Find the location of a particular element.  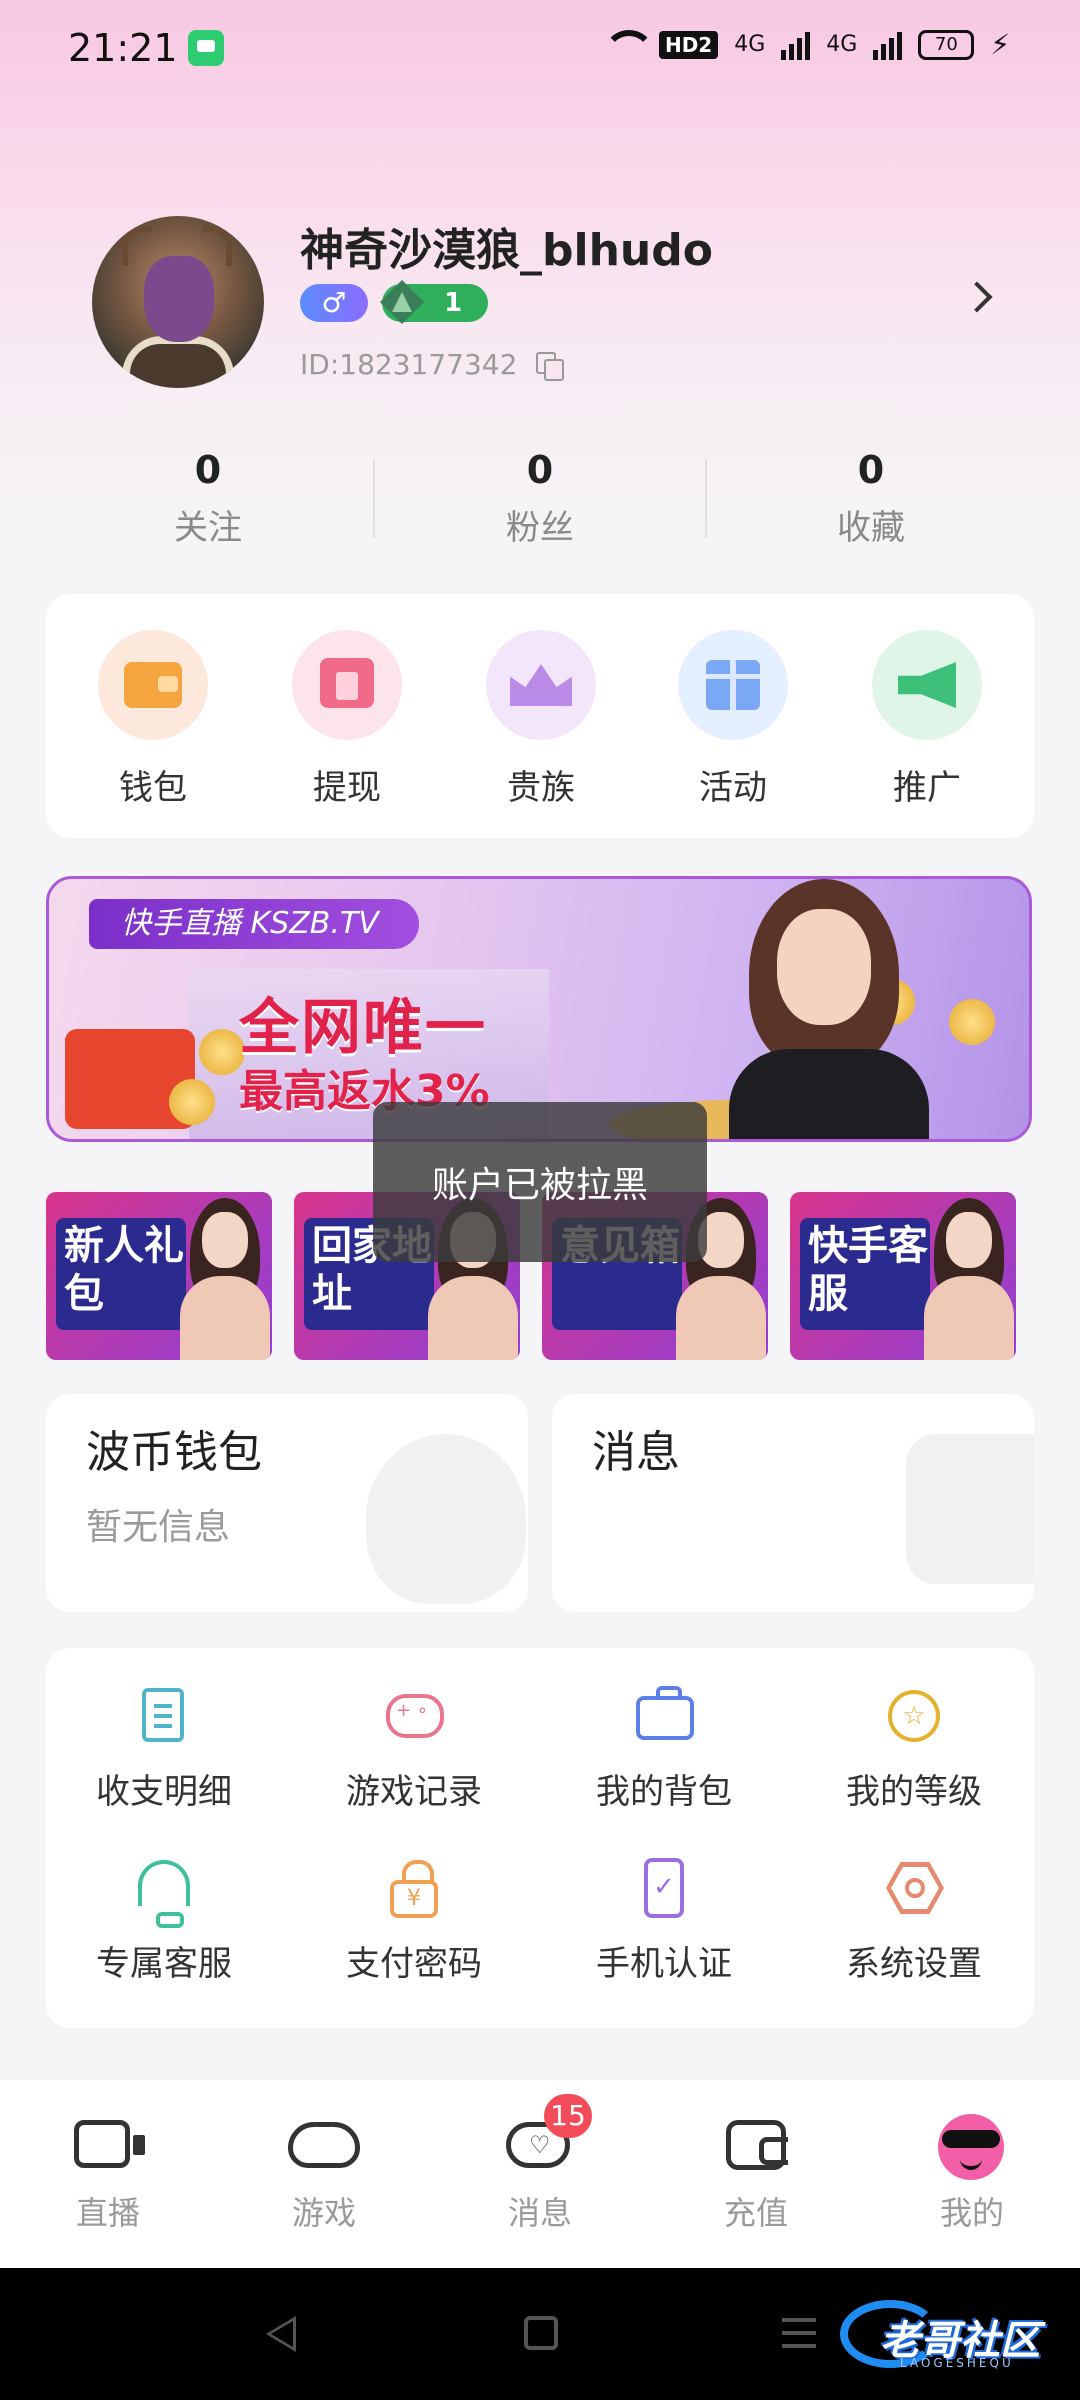

quick-action-label: 钱包 is located at coordinates (153, 788).